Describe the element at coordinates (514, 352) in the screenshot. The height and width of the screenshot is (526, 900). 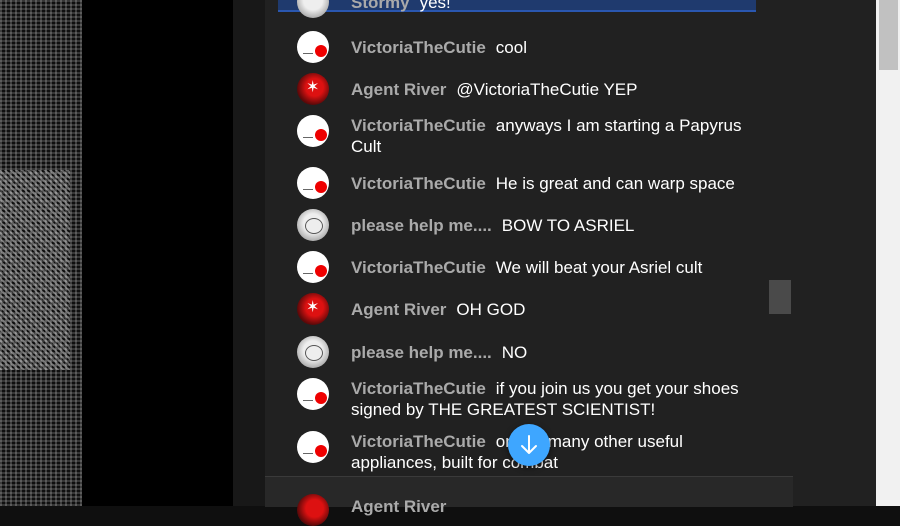
I see `message-text: NO` at that location.